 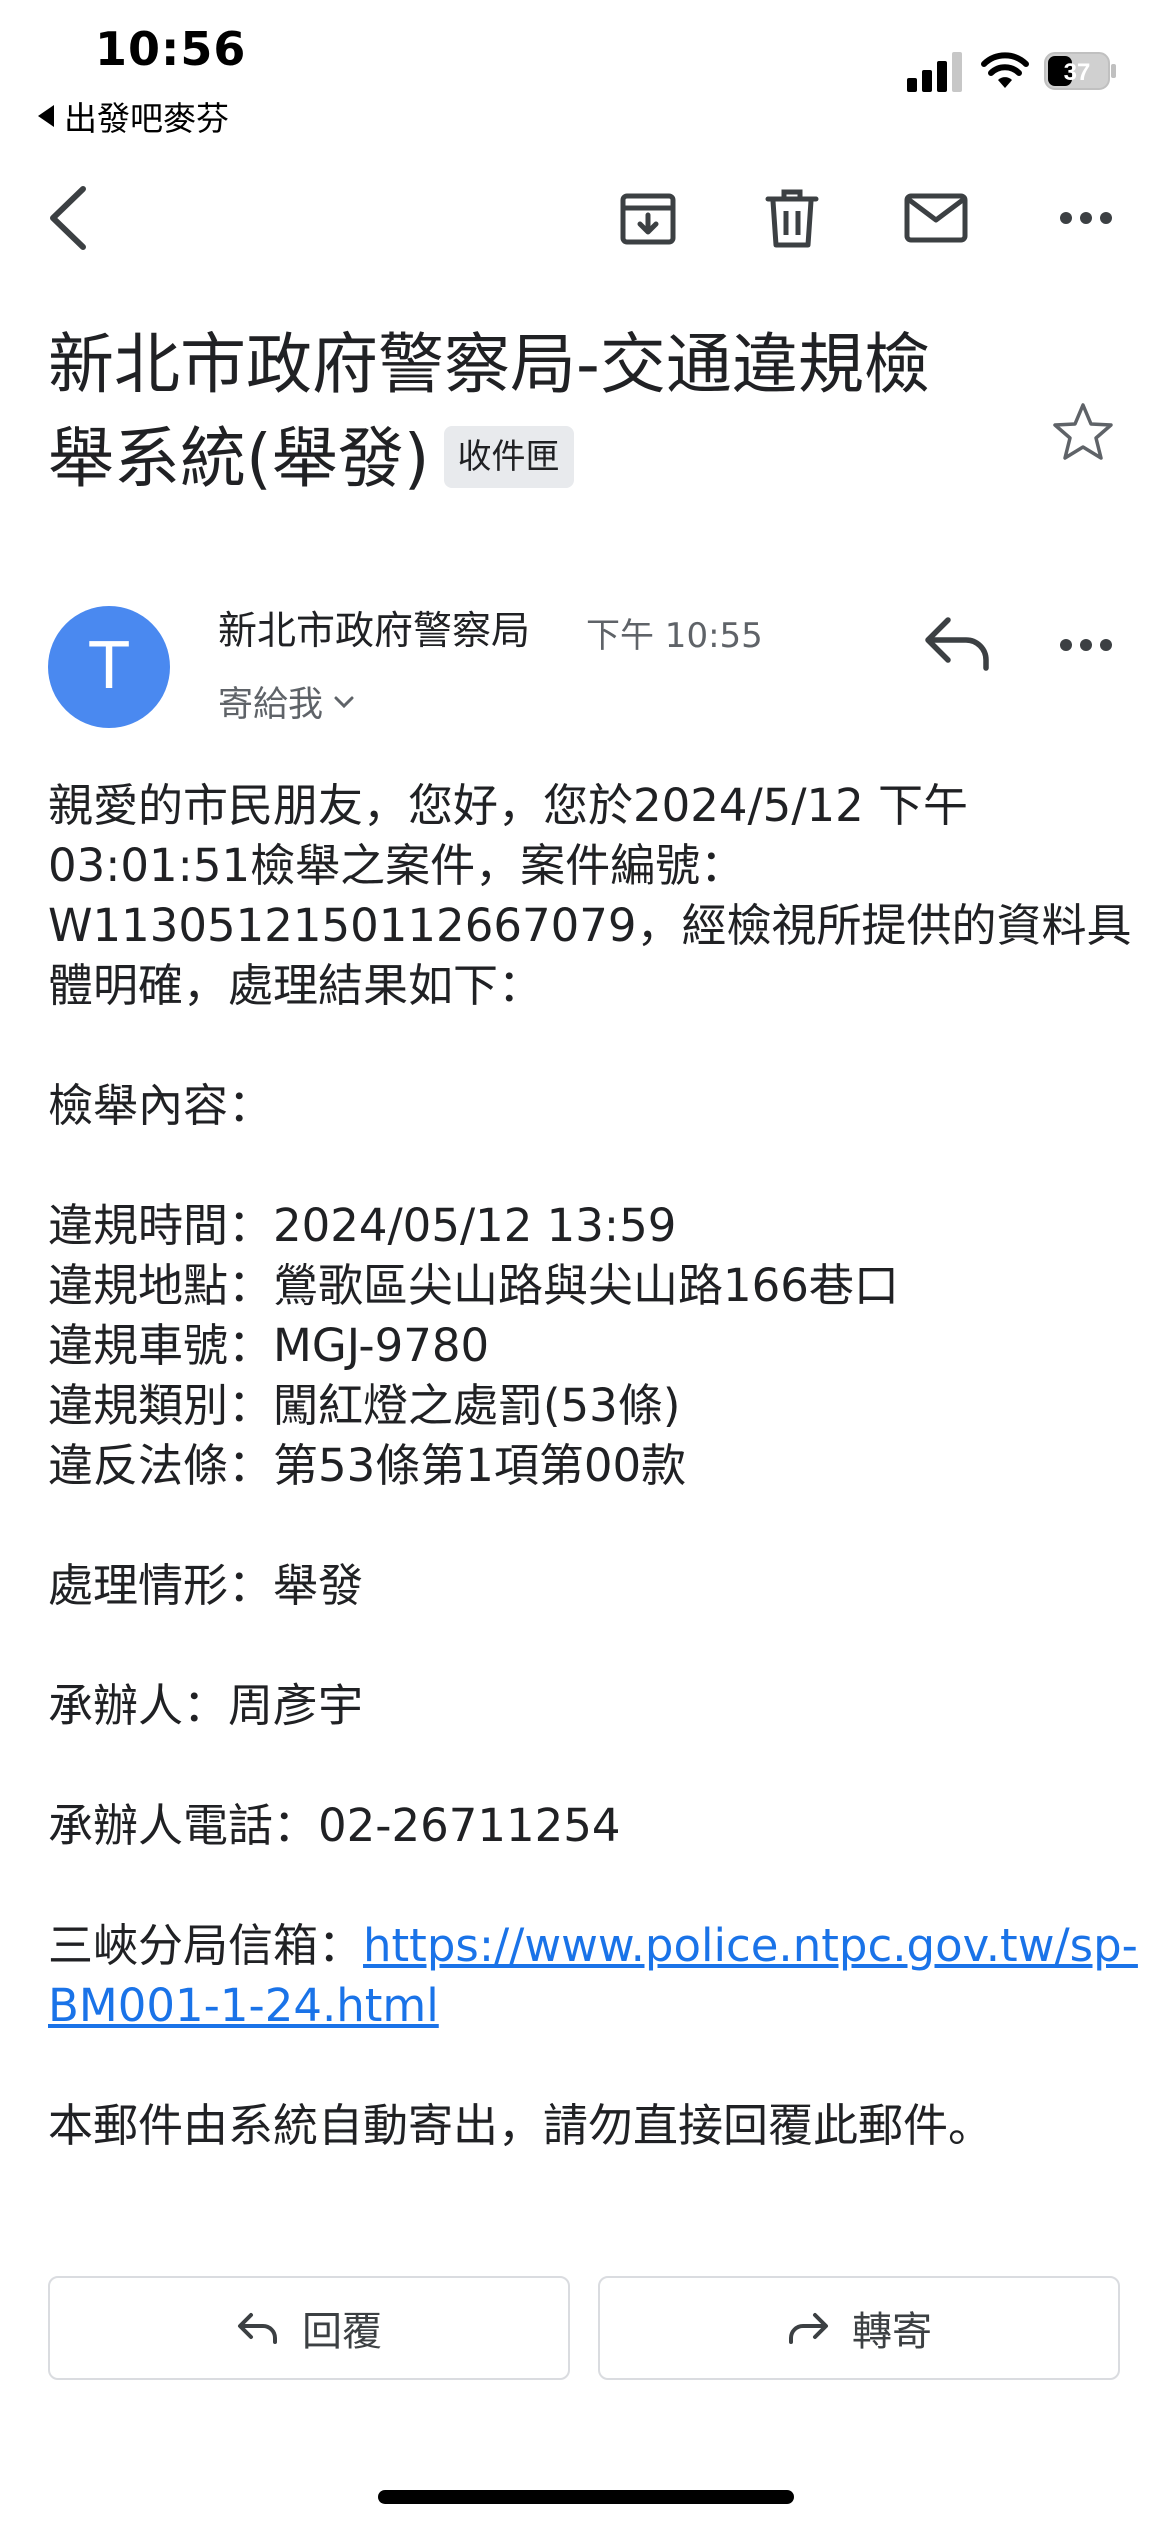 What do you see at coordinates (586, 2497) in the screenshot?
I see `home-indicator` at bounding box center [586, 2497].